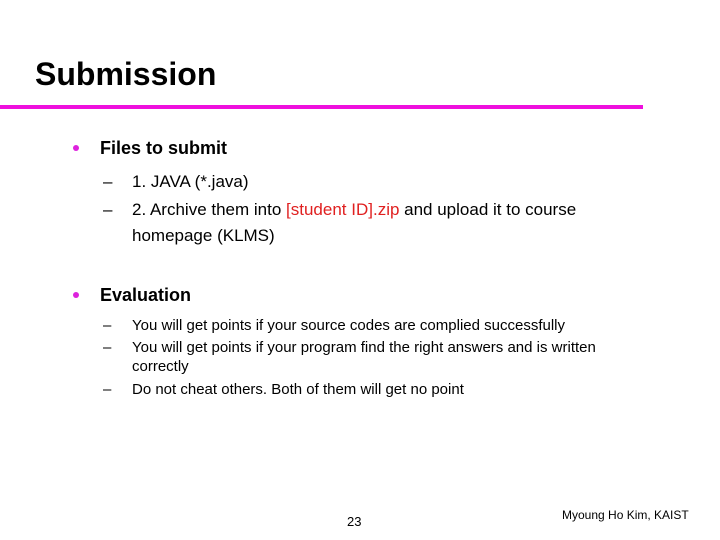 This screenshot has height=540, width=720. I want to click on highlighted-filename: [student ID].zip, so click(343, 209).